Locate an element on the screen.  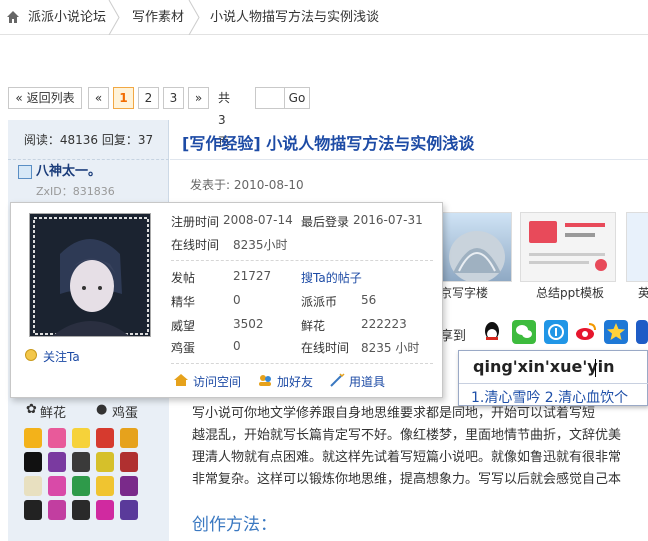
breadcrumb-category-link: 写作素材 is located at coordinates (158, 17).